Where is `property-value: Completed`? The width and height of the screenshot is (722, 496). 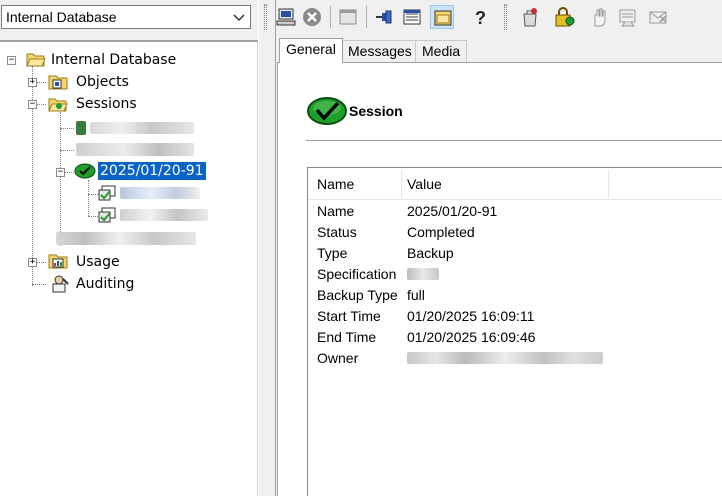 property-value: Completed is located at coordinates (441, 232).